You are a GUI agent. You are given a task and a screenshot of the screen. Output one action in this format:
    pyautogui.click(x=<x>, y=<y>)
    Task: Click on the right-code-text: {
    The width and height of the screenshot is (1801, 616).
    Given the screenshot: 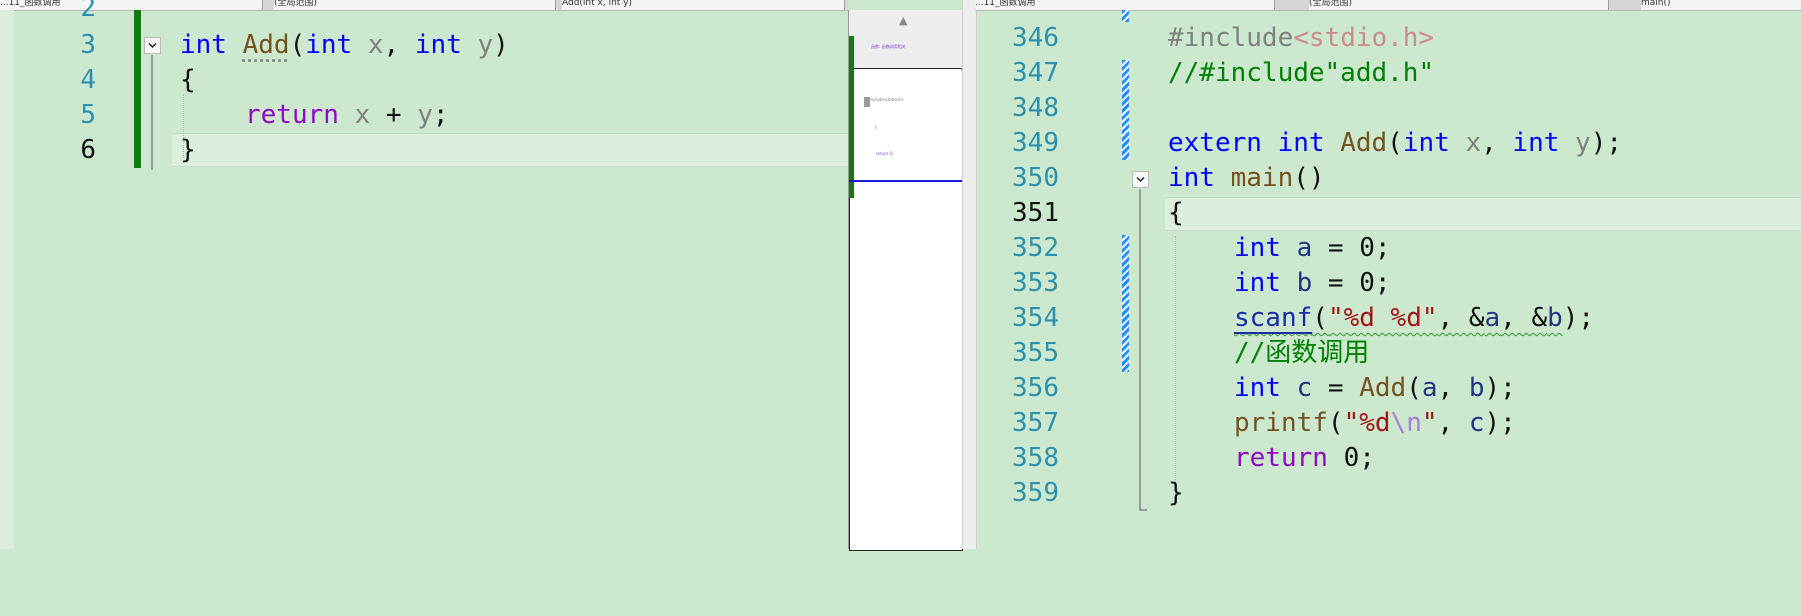 What is the action you would take?
    pyautogui.click(x=1176, y=213)
    